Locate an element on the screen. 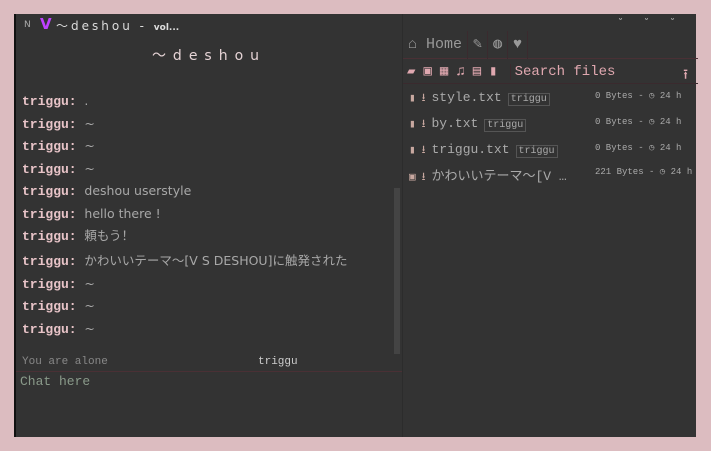  nav-bar: ⌂ Home ✎ ◍ ♥ is located at coordinates (550, 44).